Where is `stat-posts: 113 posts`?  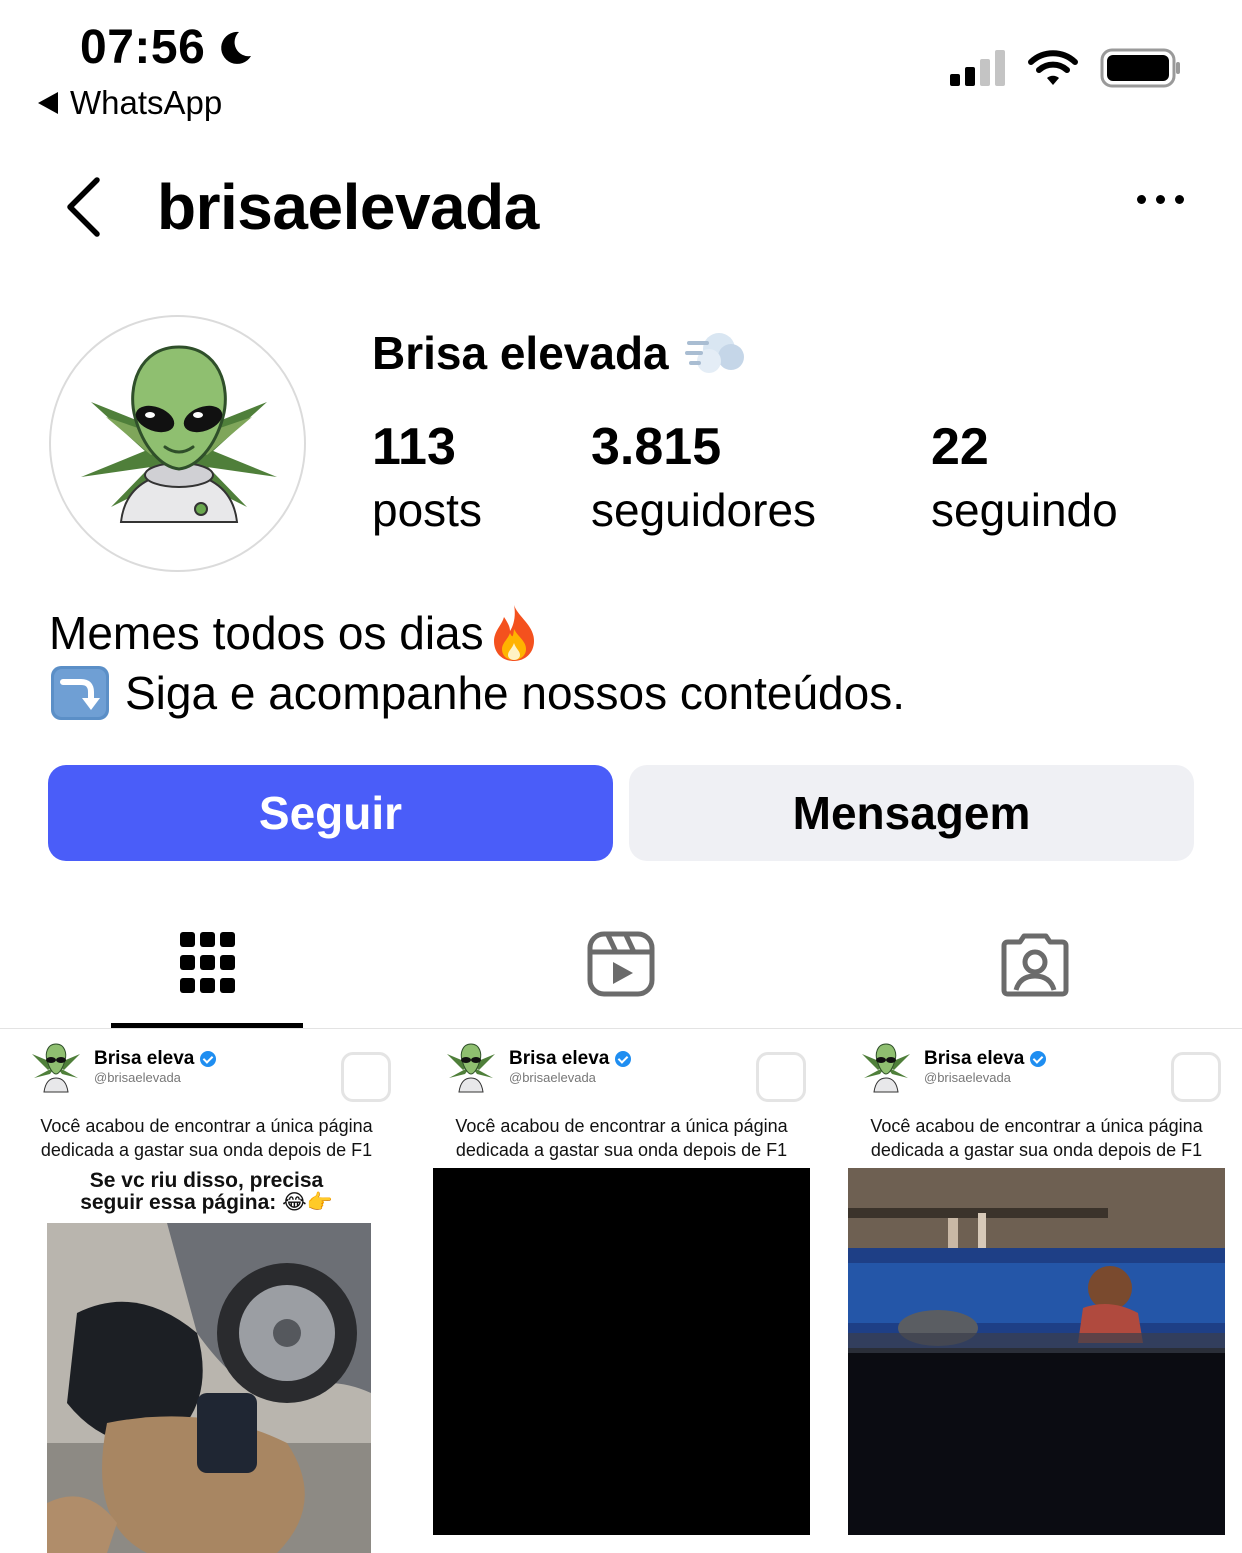
stat-posts: 113 posts is located at coordinates (427, 478).